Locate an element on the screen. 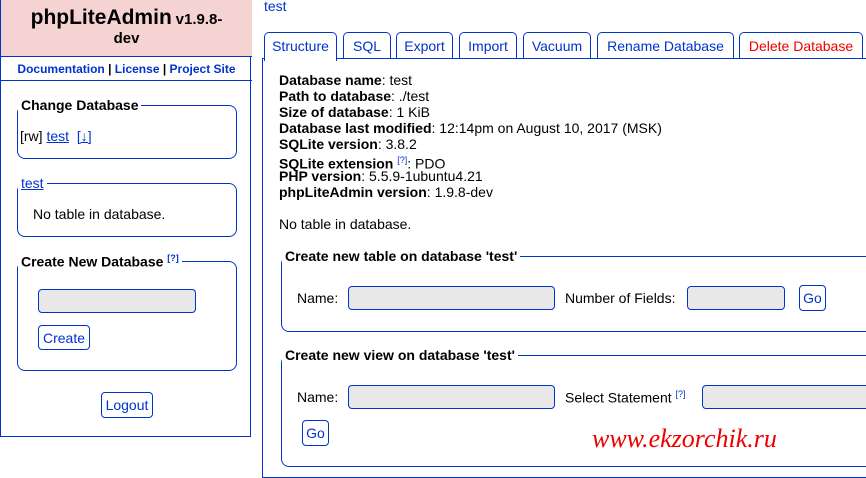 The image size is (866, 478). fields-count-label: Number of Fields: is located at coordinates (620, 298).